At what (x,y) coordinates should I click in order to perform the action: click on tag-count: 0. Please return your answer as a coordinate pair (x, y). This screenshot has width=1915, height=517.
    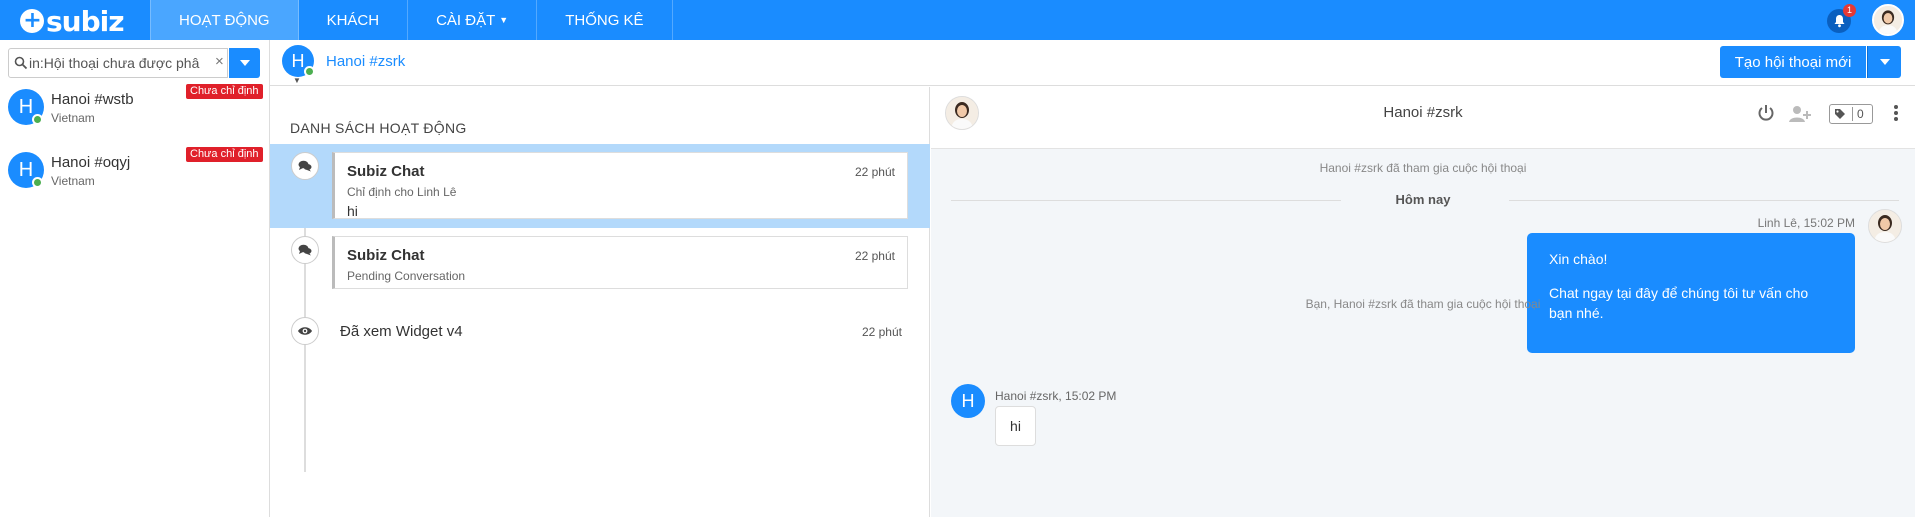
    Looking at the image, I should click on (1858, 114).